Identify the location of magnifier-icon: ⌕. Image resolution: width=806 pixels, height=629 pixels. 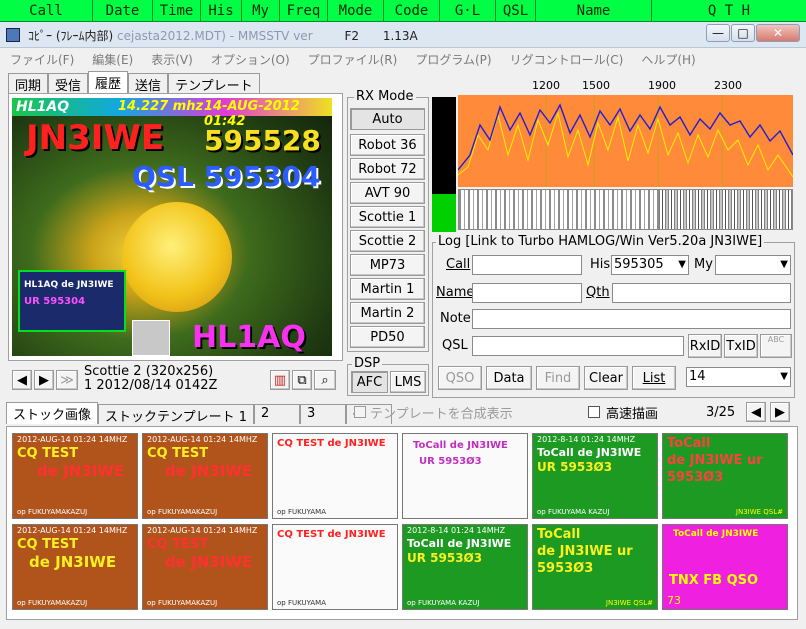
(325, 380).